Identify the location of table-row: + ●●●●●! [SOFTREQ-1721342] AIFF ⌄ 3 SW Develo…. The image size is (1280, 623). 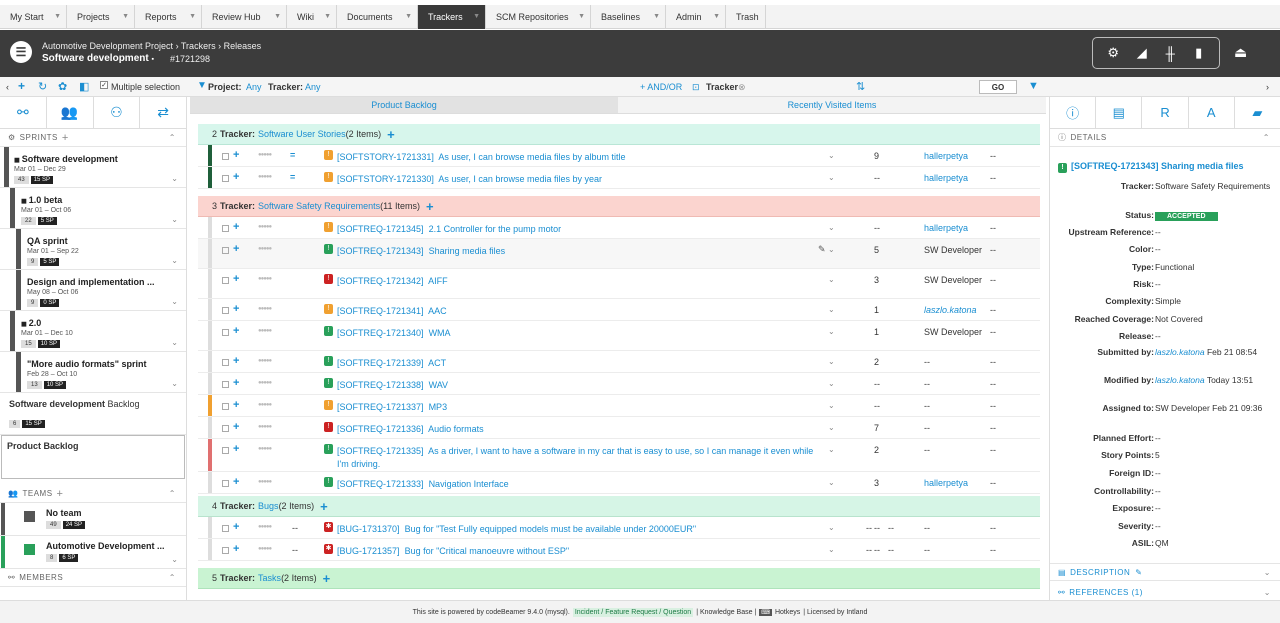
(619, 284).